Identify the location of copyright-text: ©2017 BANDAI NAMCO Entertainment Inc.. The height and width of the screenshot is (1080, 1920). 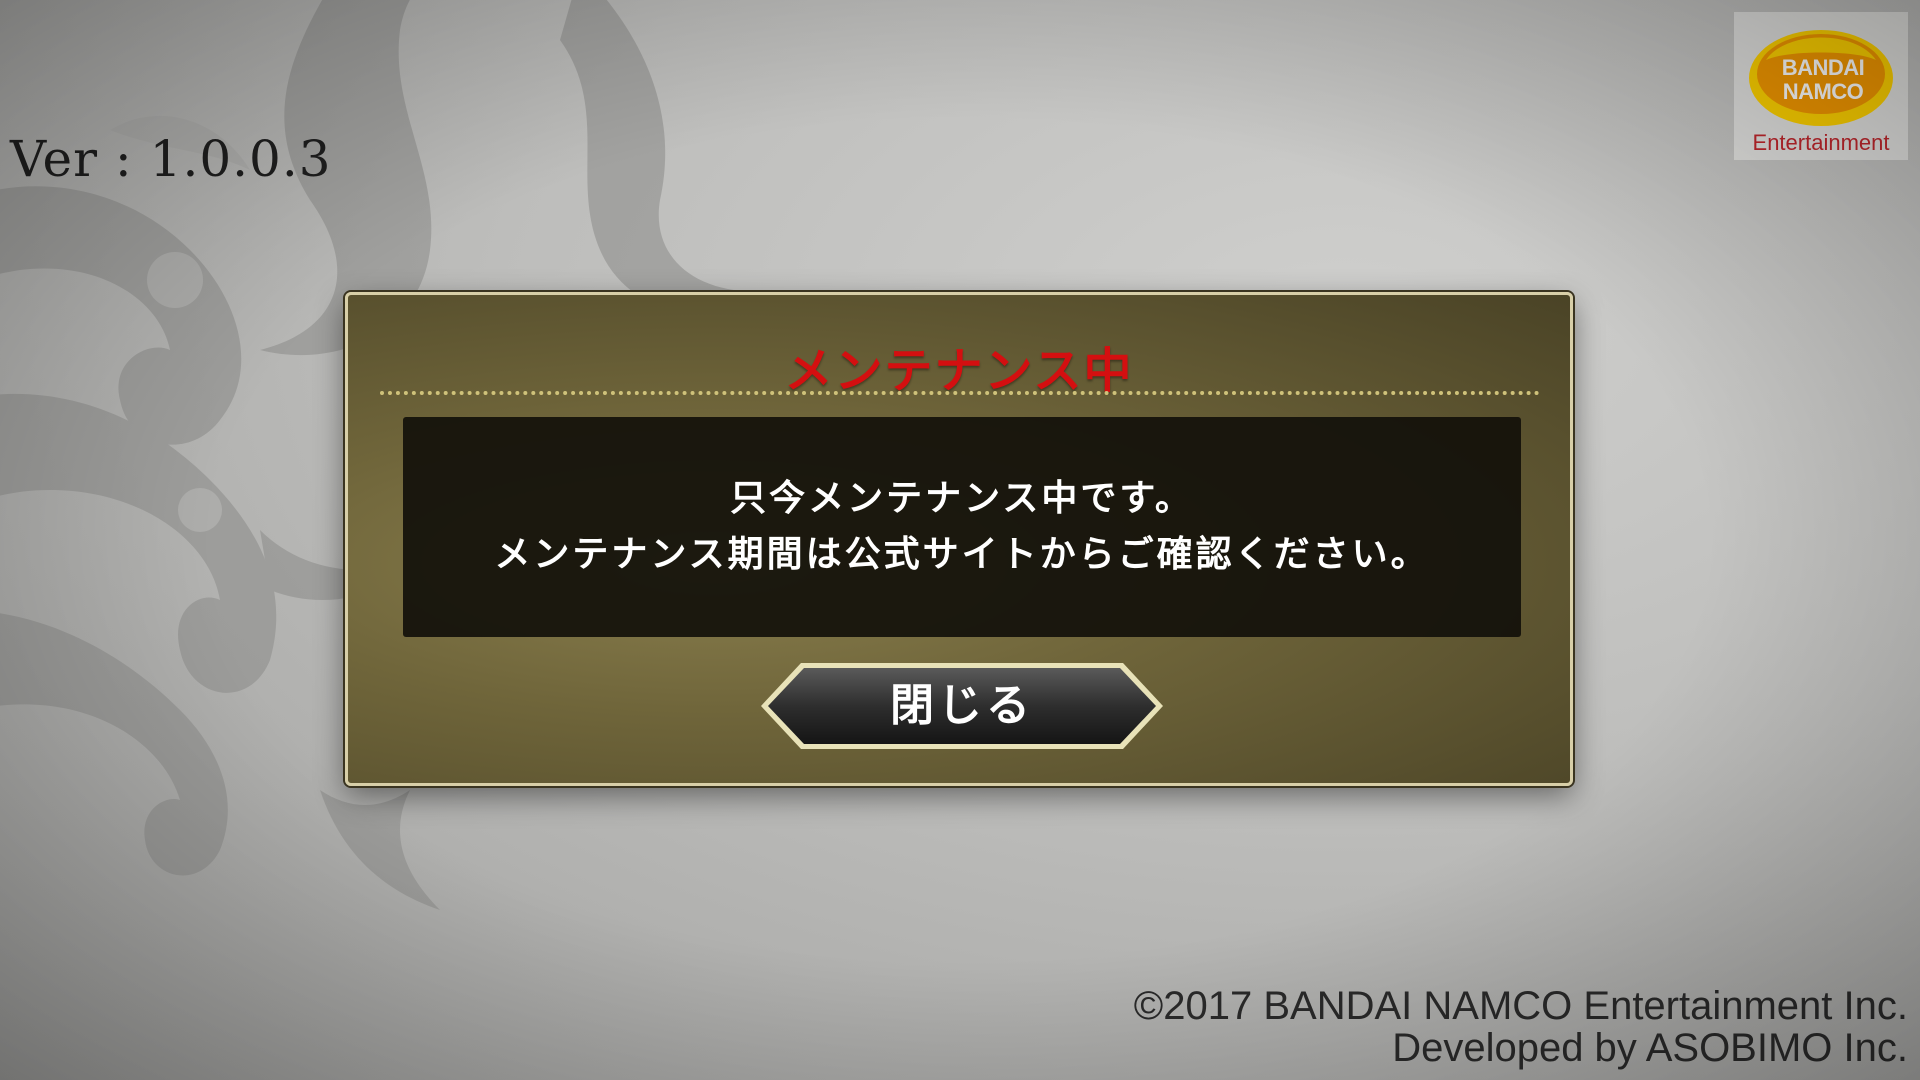
(1520, 1006).